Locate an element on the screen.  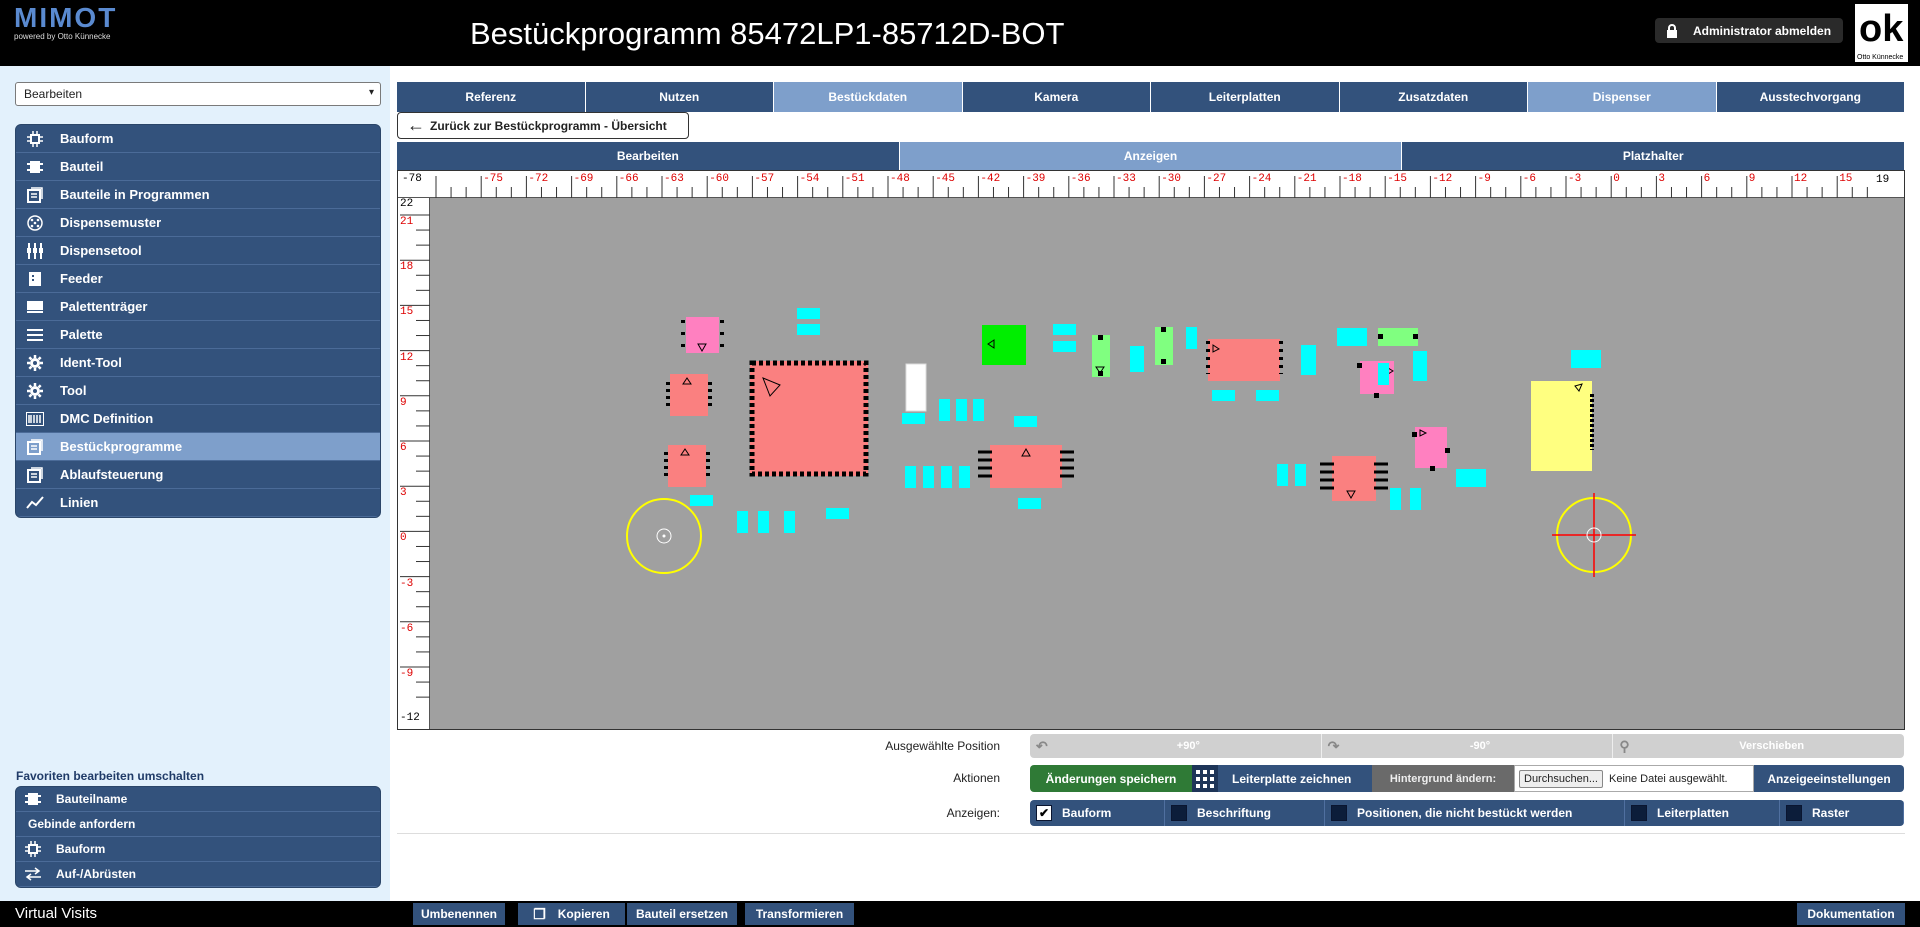
sidebar-item-dispensetool: Dispensetool is located at coordinates (198, 251).